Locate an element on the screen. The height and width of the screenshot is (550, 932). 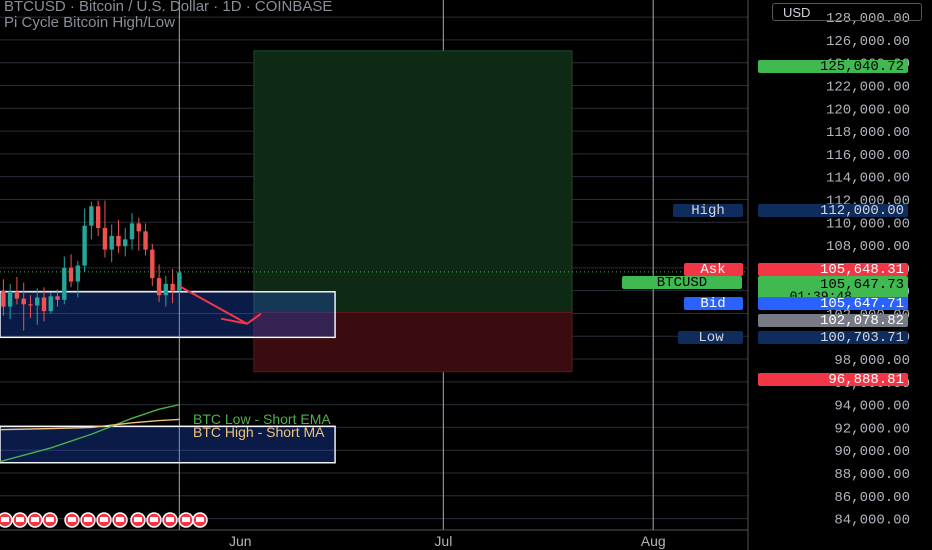
price-tick-label: 84,000.00 is located at coordinates (872, 521).